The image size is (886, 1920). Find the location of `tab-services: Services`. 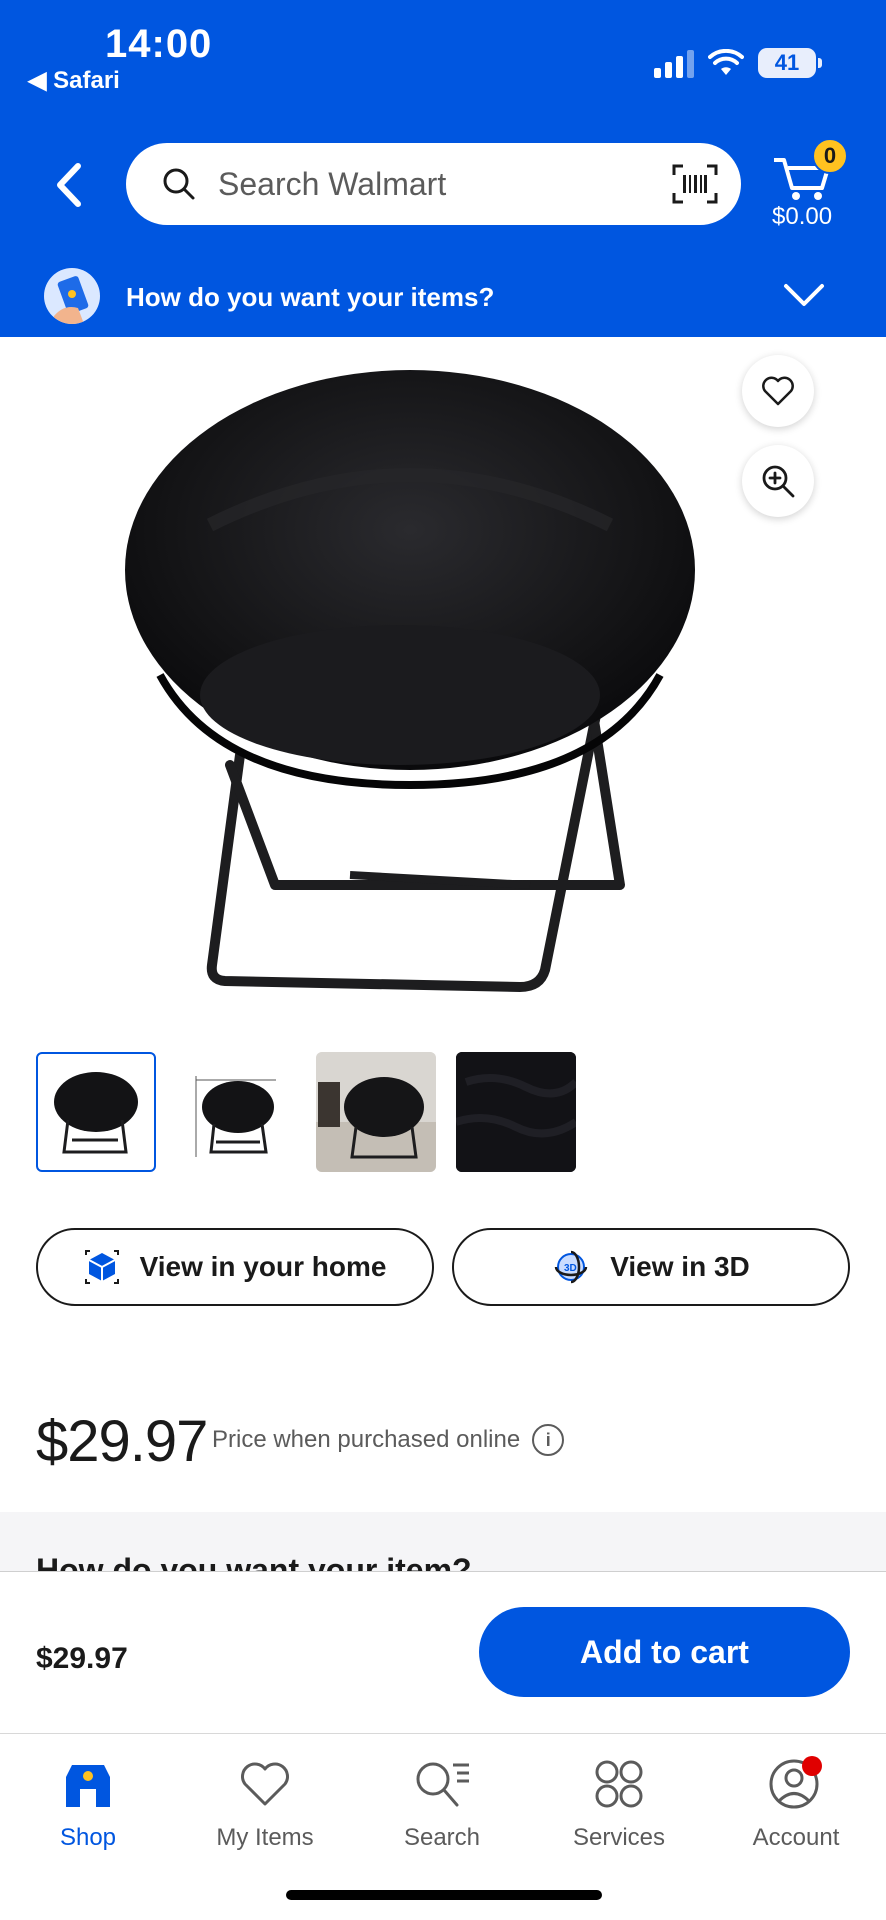

tab-services: Services is located at coordinates (619, 1802).